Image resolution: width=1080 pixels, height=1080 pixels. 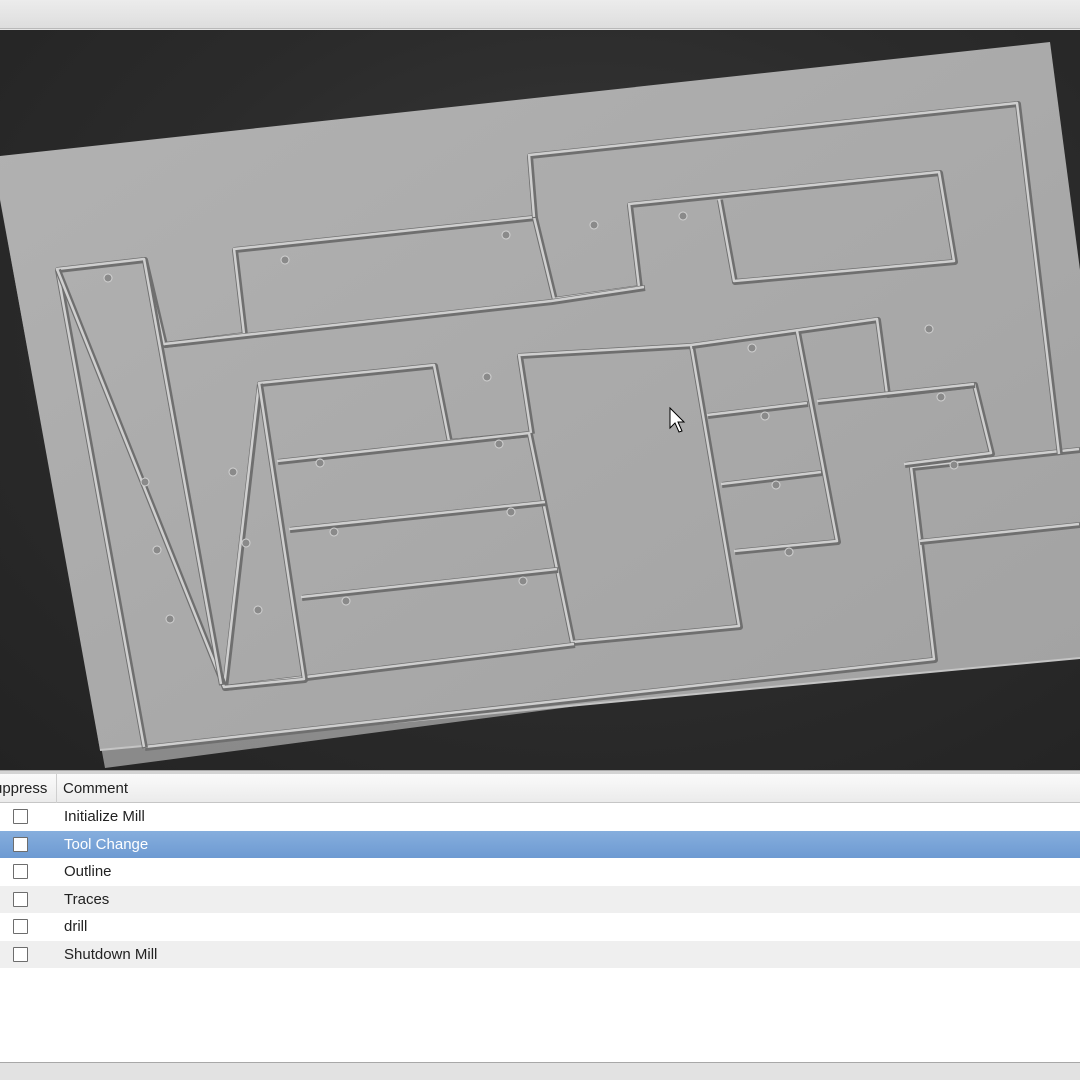 I want to click on table-header: uppress Comment, so click(x=540, y=788).